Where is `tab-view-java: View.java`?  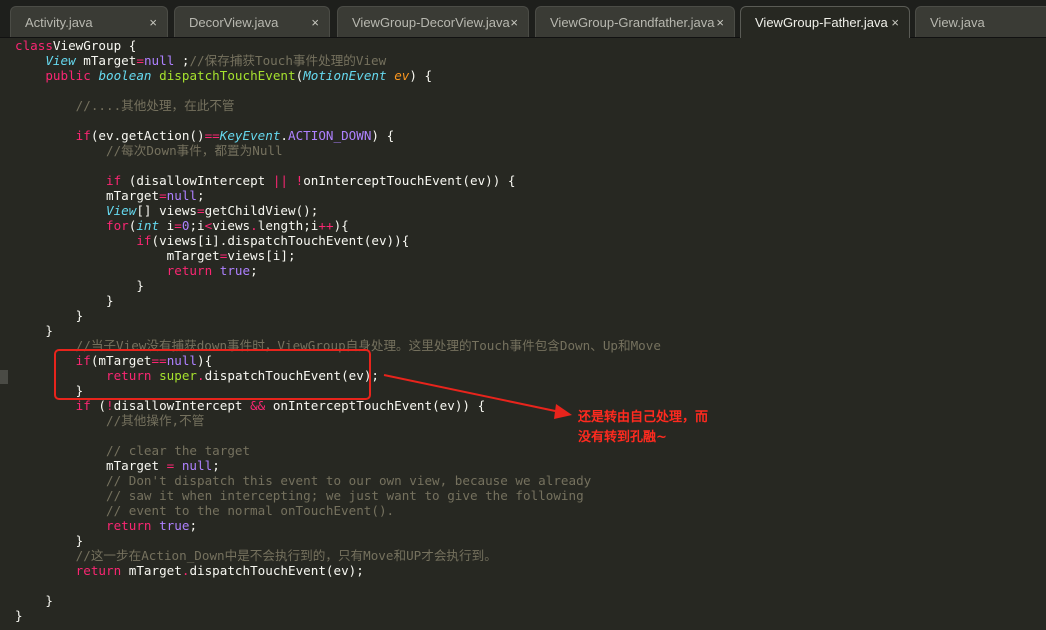
tab-view-java: View.java is located at coordinates (980, 21).